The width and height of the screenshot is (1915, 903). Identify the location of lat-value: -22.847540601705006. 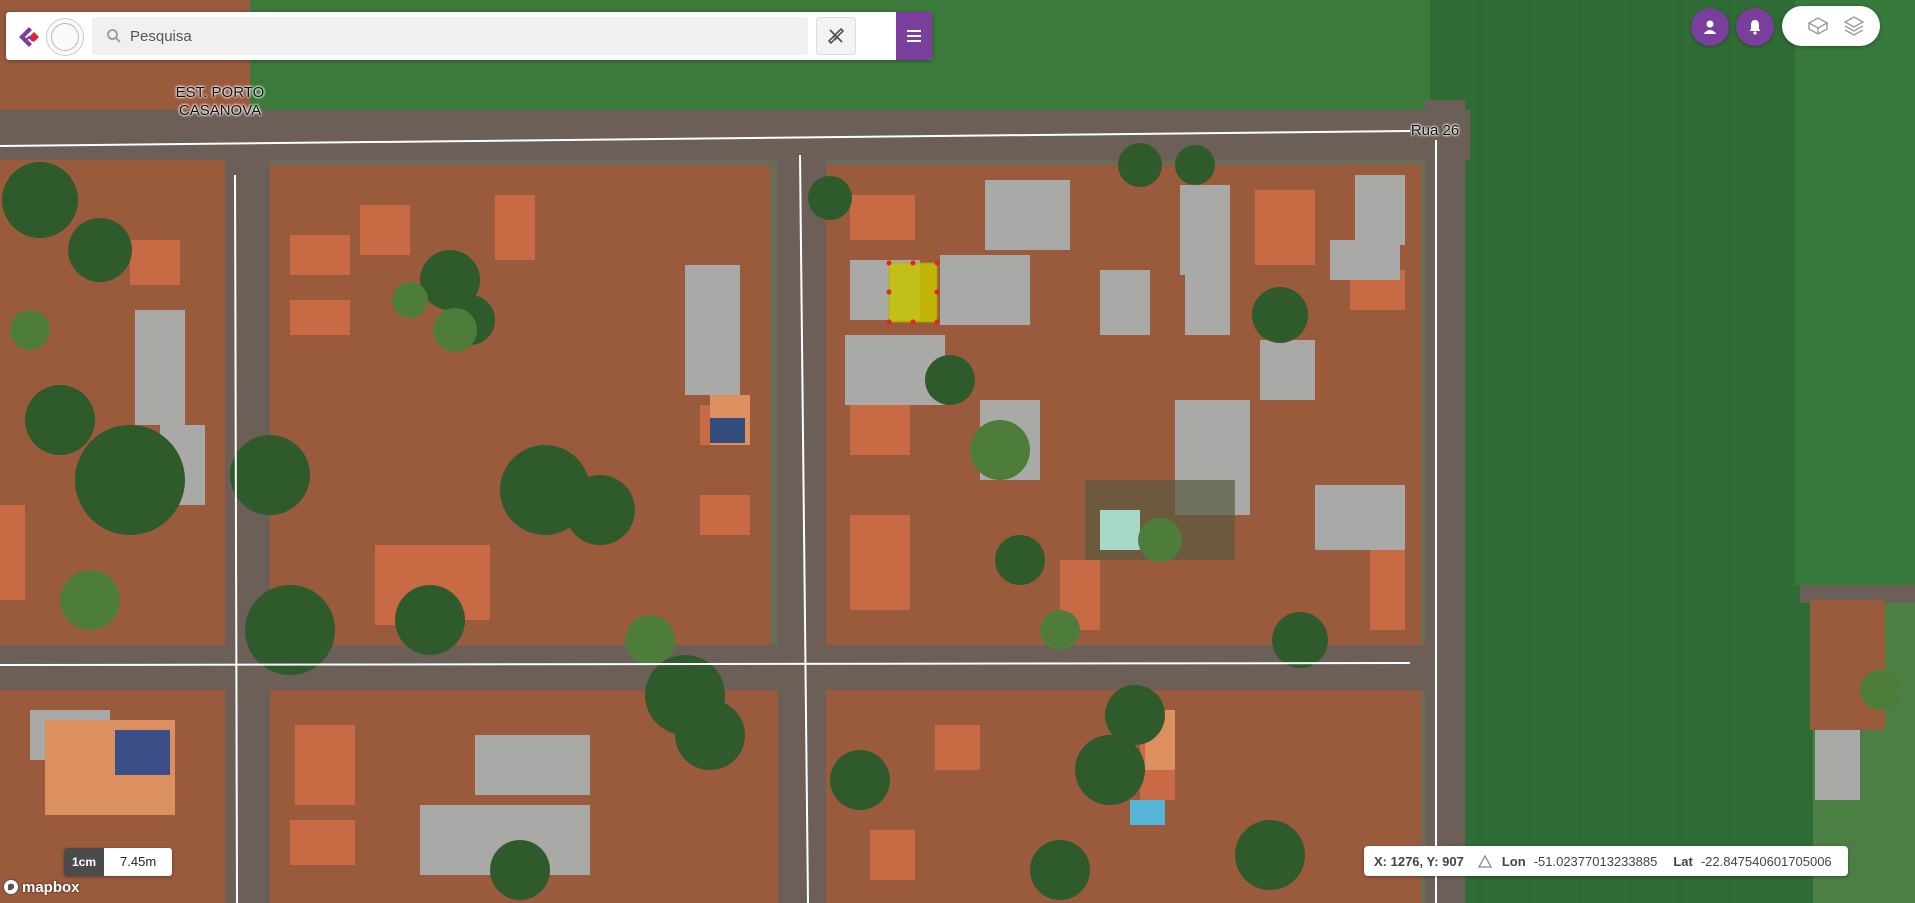
(1766, 861).